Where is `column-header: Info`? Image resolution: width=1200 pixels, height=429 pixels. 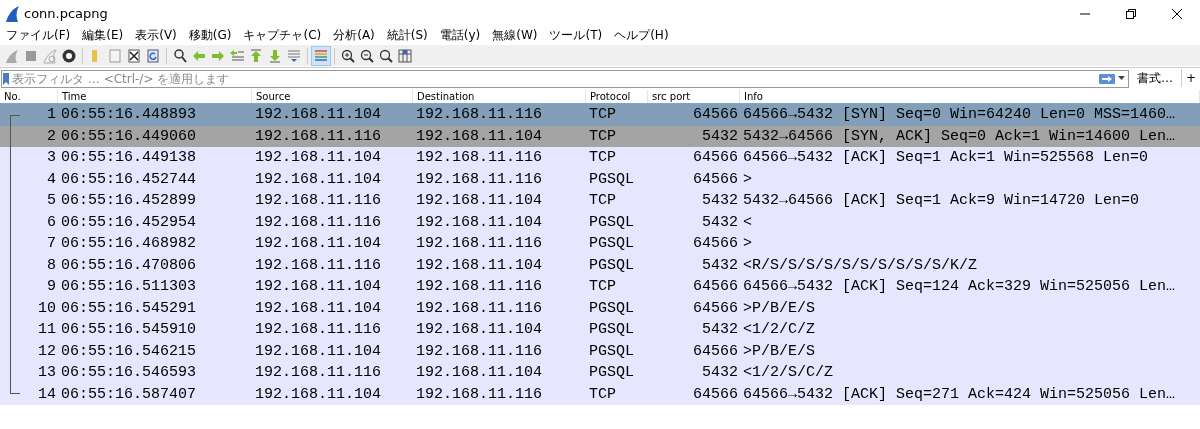 column-header: Info is located at coordinates (970, 96).